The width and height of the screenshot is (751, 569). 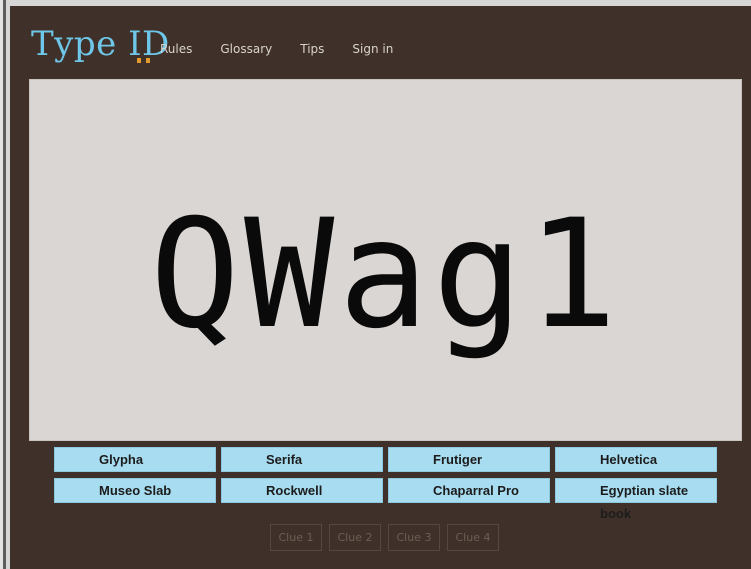 What do you see at coordinates (636, 459) in the screenshot?
I see `choice-helvetica: Helvetica` at bounding box center [636, 459].